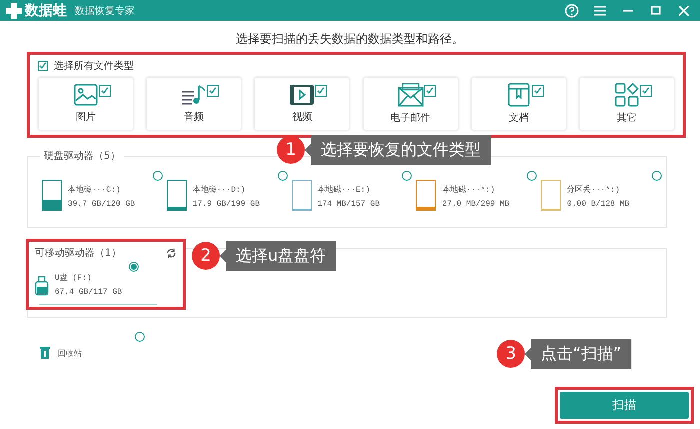 The image size is (700, 429). I want to click on drive-usage: 67.4 GB/117 GB, so click(88, 292).